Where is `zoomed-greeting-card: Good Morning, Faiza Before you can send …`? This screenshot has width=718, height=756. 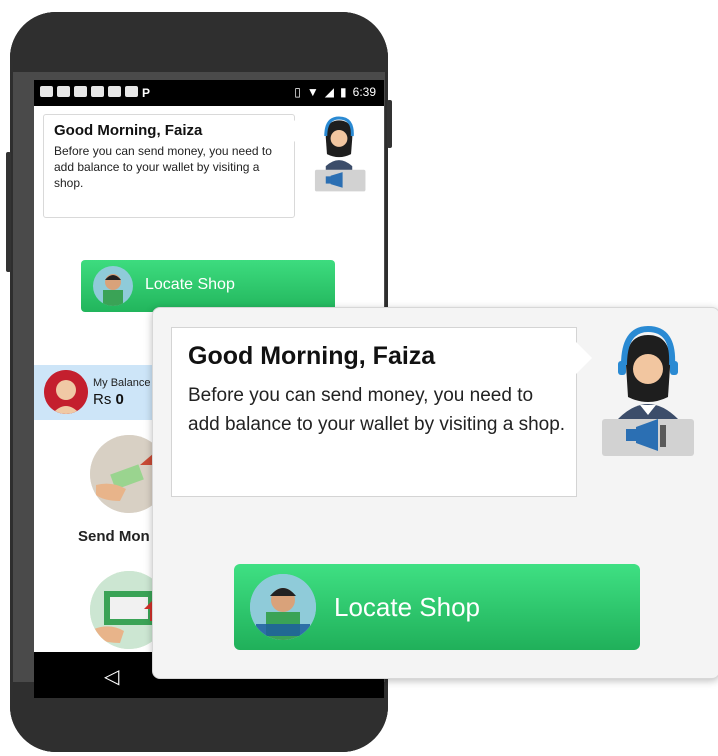
zoomed-greeting-card: Good Morning, Faiza Before you can send … is located at coordinates (374, 412).